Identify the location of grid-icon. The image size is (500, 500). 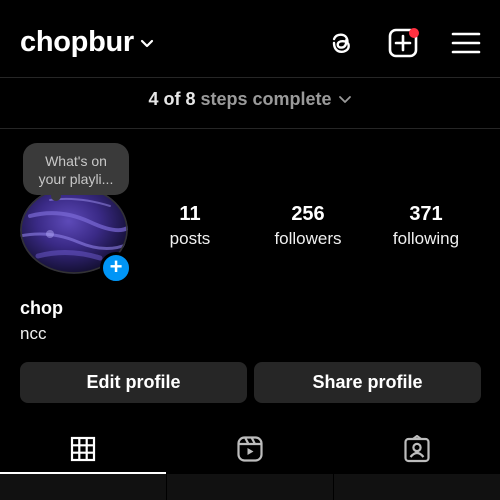
(83, 449).